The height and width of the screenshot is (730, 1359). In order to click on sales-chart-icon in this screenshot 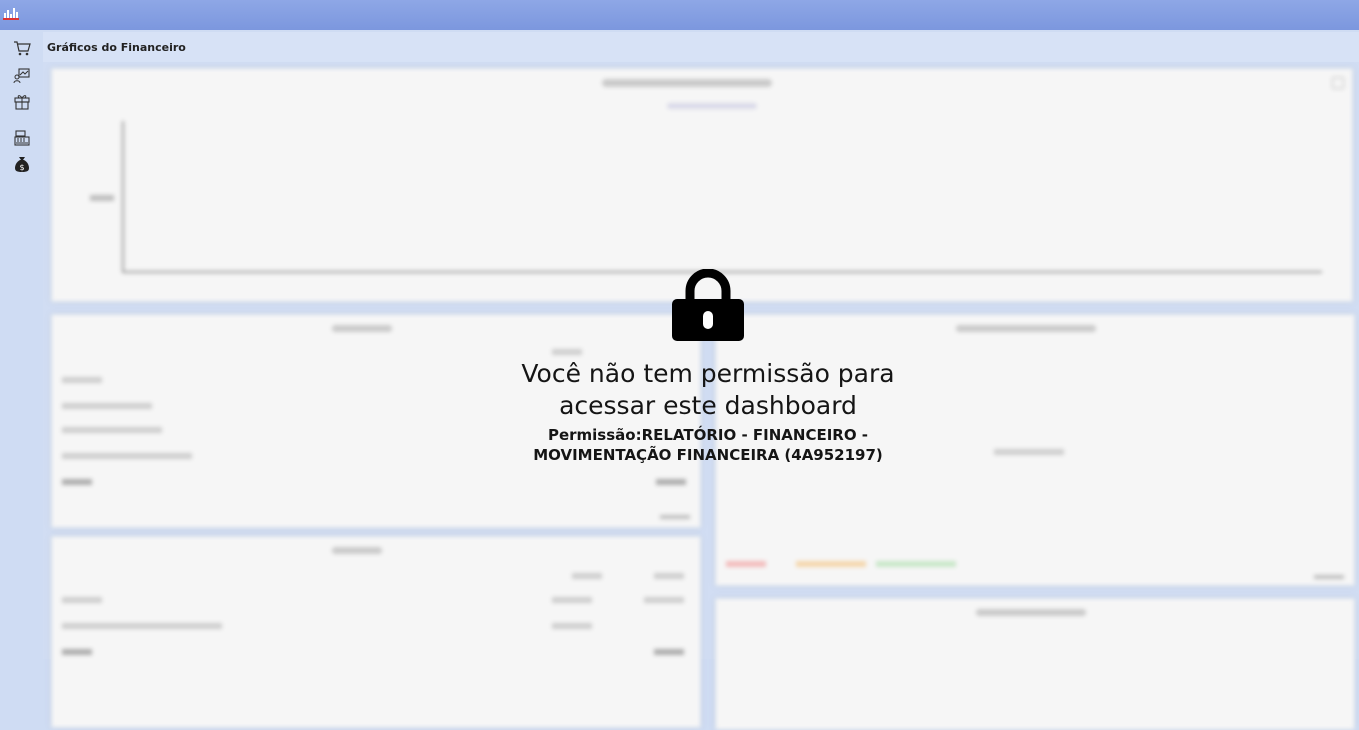, I will do `click(22, 76)`.